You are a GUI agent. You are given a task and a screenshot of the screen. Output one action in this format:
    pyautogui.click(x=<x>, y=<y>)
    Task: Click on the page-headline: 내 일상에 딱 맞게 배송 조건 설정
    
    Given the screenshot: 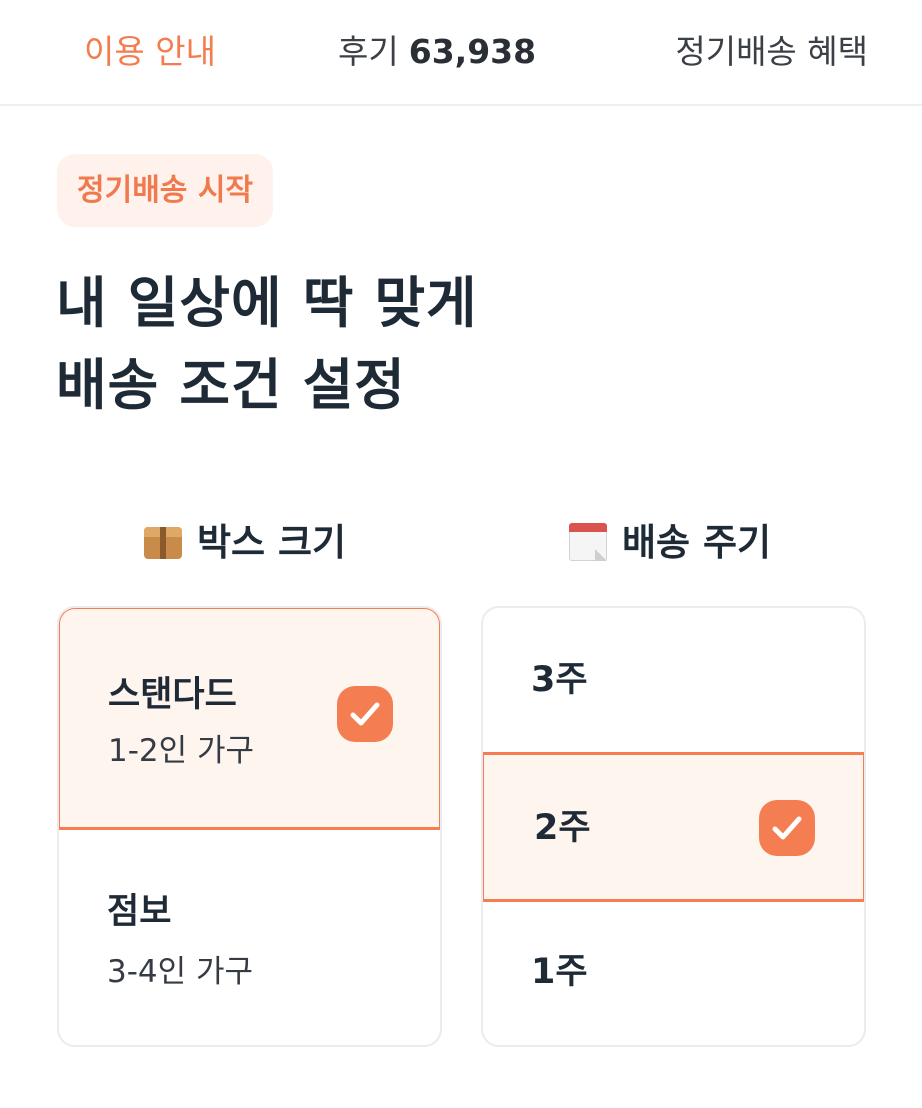 What is the action you would take?
    pyautogui.click(x=267, y=344)
    